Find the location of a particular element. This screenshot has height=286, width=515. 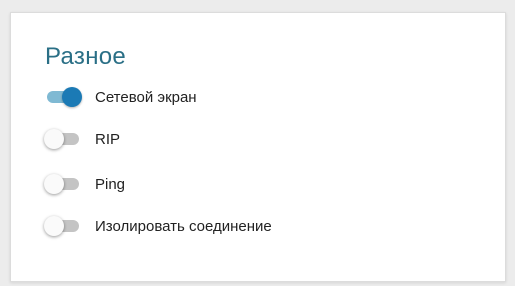

section-title: Разное is located at coordinates (86, 56).